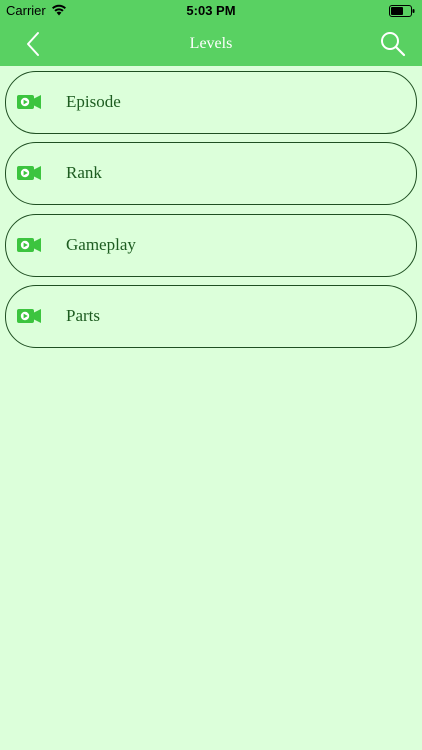 The height and width of the screenshot is (750, 422). What do you see at coordinates (211, 174) in the screenshot?
I see `list-item-rank: Rank` at bounding box center [211, 174].